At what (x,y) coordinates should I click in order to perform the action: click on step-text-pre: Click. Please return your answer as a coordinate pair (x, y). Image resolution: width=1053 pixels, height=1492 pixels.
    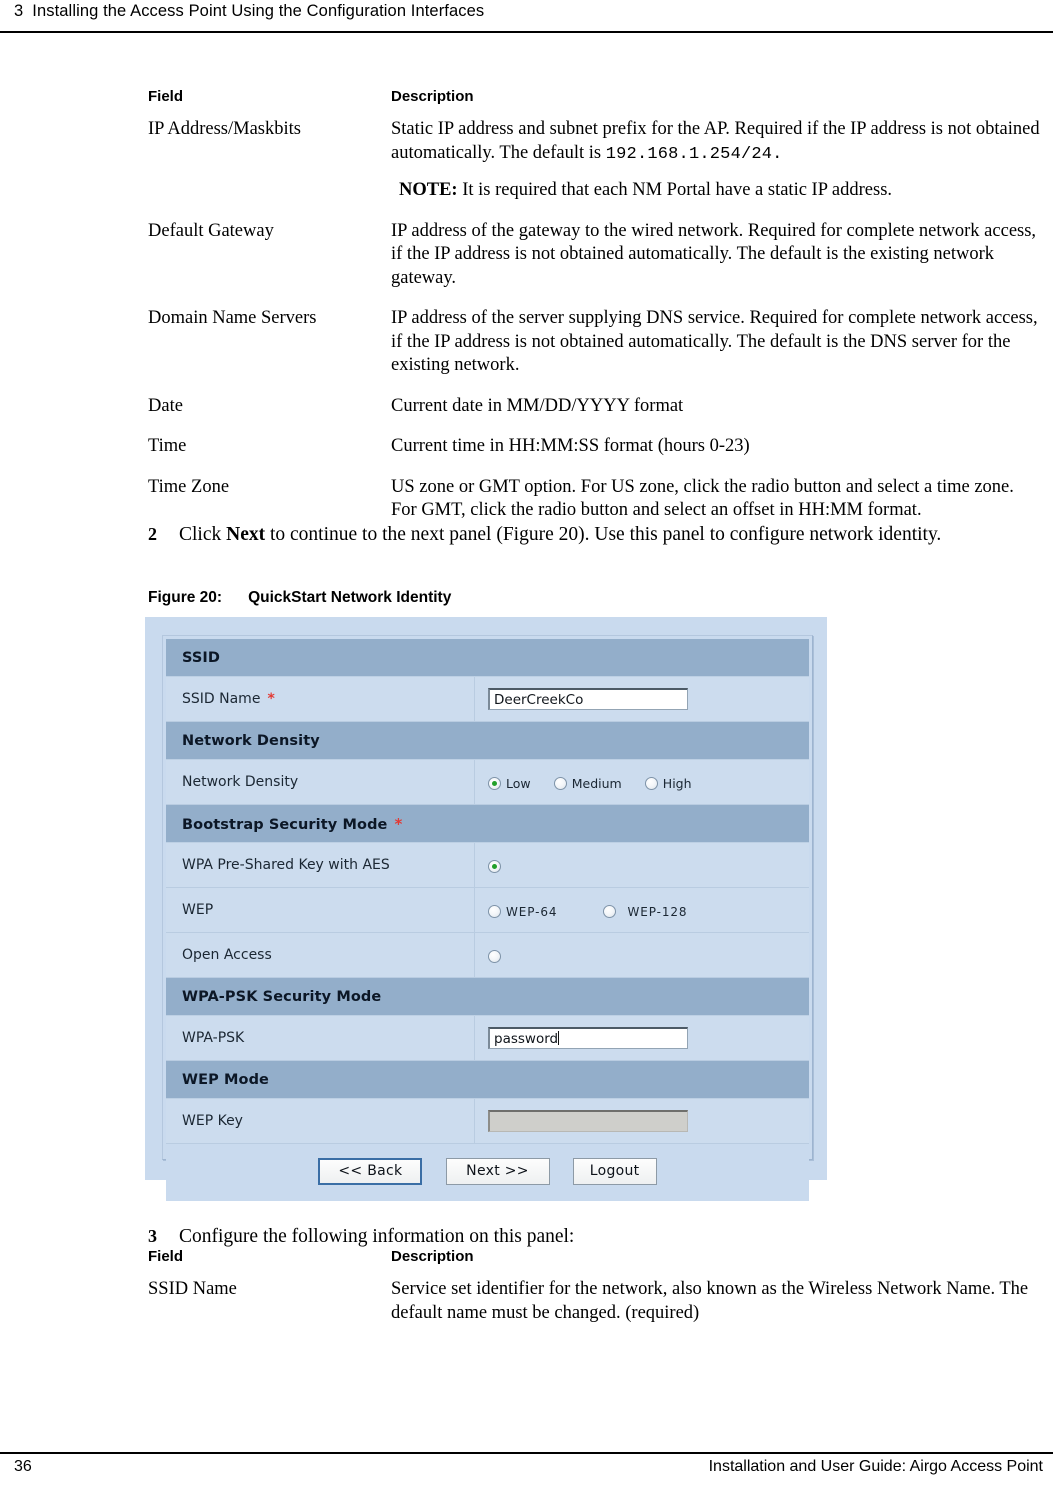
    Looking at the image, I should click on (203, 534).